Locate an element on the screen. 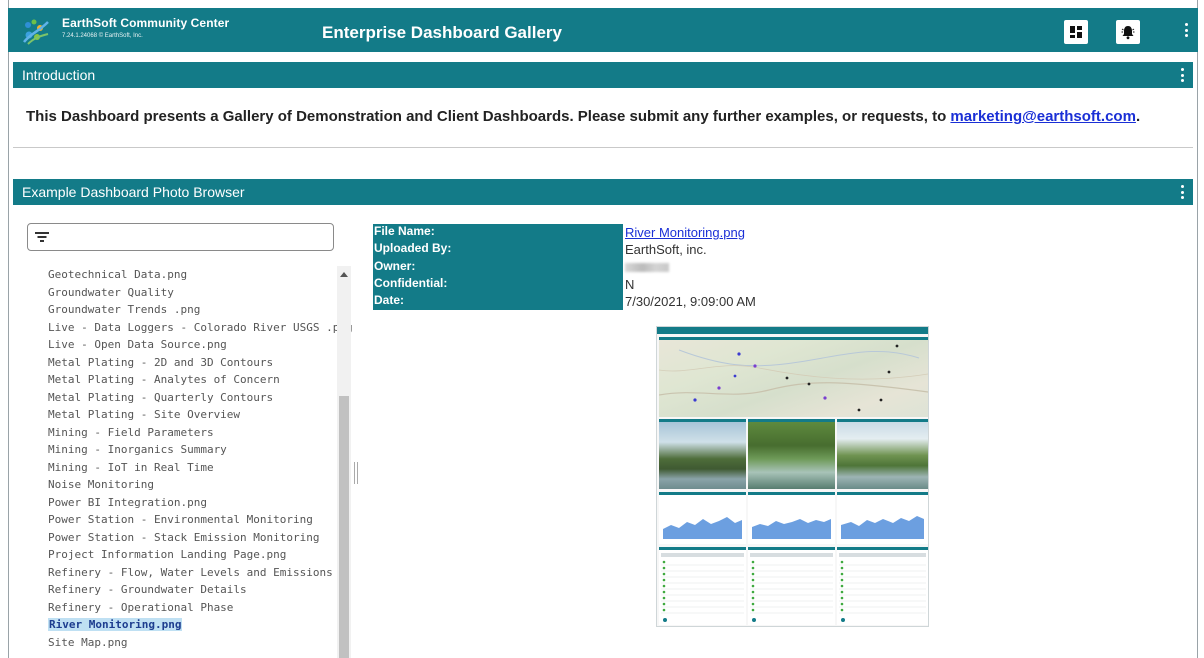 The height and width of the screenshot is (658, 1204). preview-map-panel is located at coordinates (793, 377).